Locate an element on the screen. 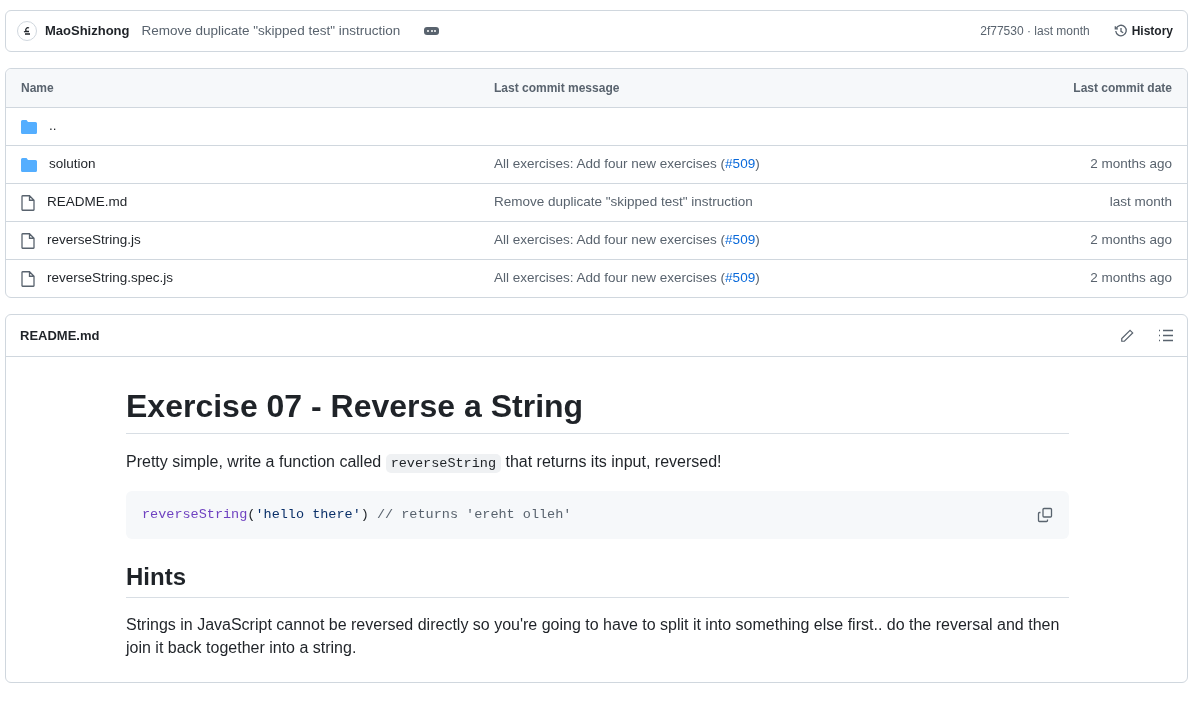  column-header: Last commit message is located at coordinates (557, 88).